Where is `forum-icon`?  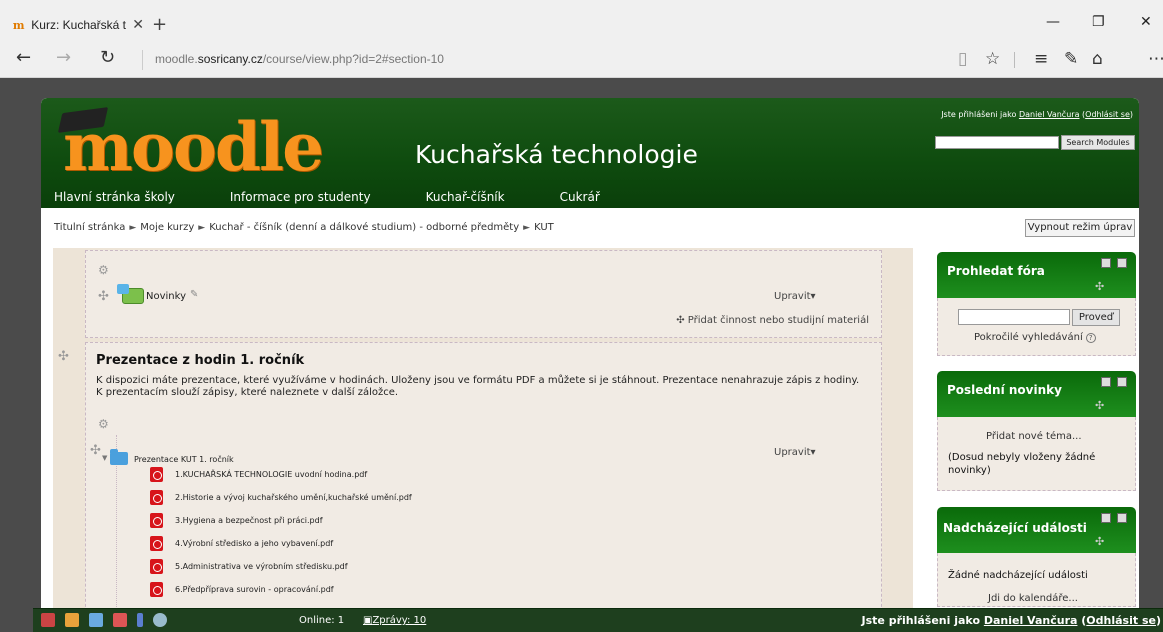
forum-icon is located at coordinates (130, 294).